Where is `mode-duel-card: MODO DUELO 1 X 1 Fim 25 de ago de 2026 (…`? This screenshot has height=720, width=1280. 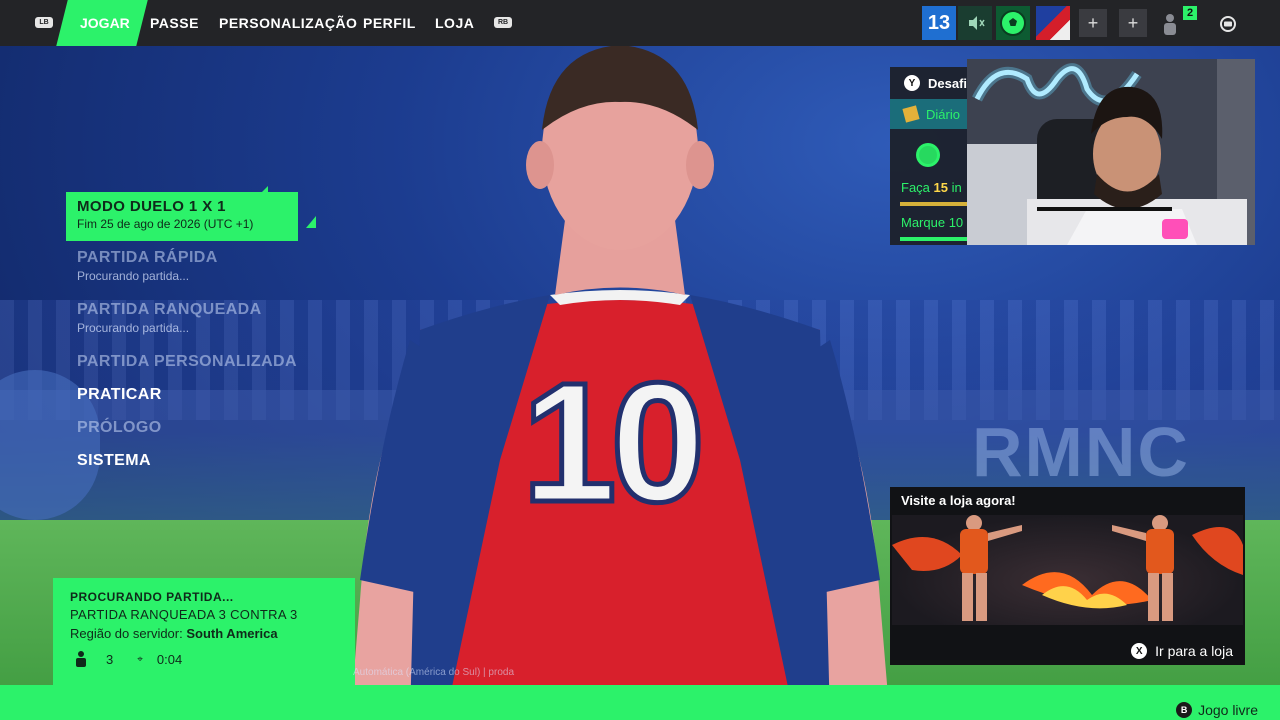 mode-duel-card: MODO DUELO 1 X 1 Fim 25 de ago de 2026 (… is located at coordinates (182, 216).